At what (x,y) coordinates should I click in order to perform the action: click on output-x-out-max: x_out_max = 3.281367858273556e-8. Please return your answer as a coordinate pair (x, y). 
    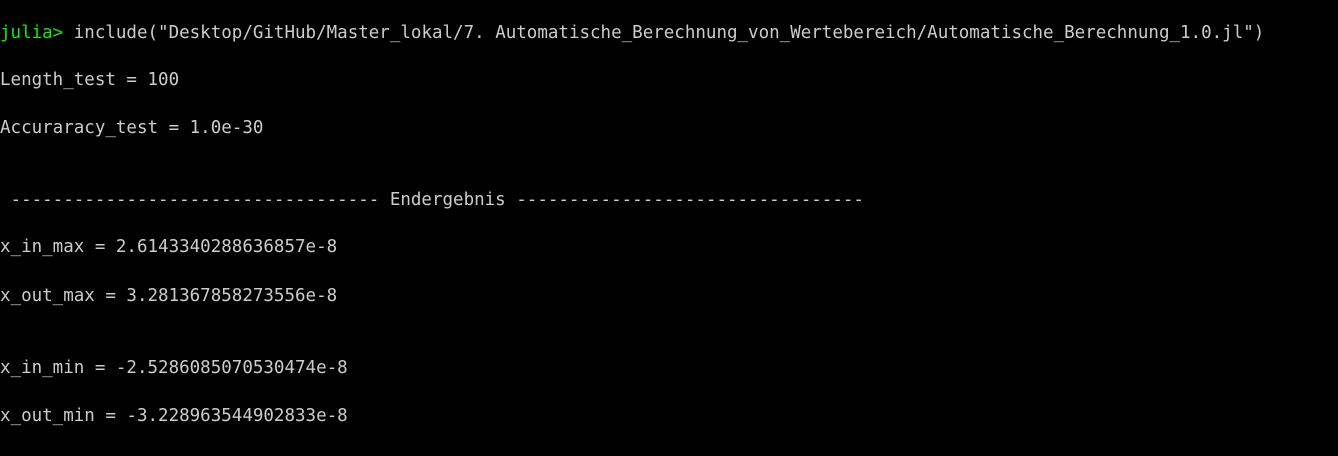
    Looking at the image, I should click on (169, 296).